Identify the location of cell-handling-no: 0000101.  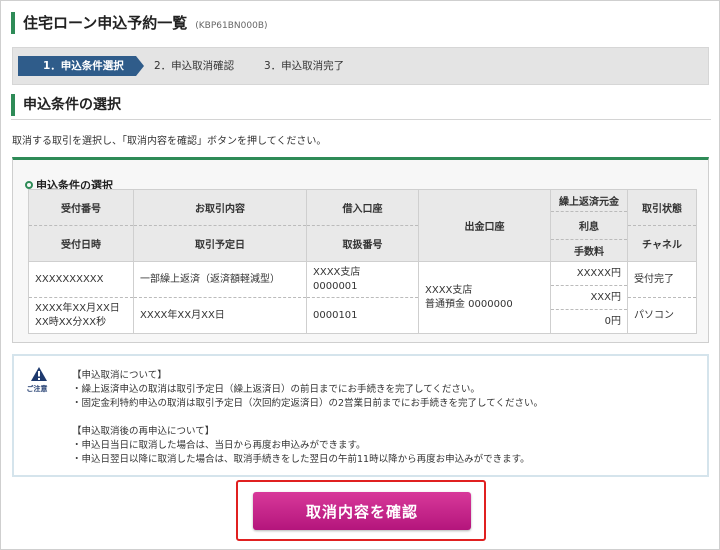
(362, 315).